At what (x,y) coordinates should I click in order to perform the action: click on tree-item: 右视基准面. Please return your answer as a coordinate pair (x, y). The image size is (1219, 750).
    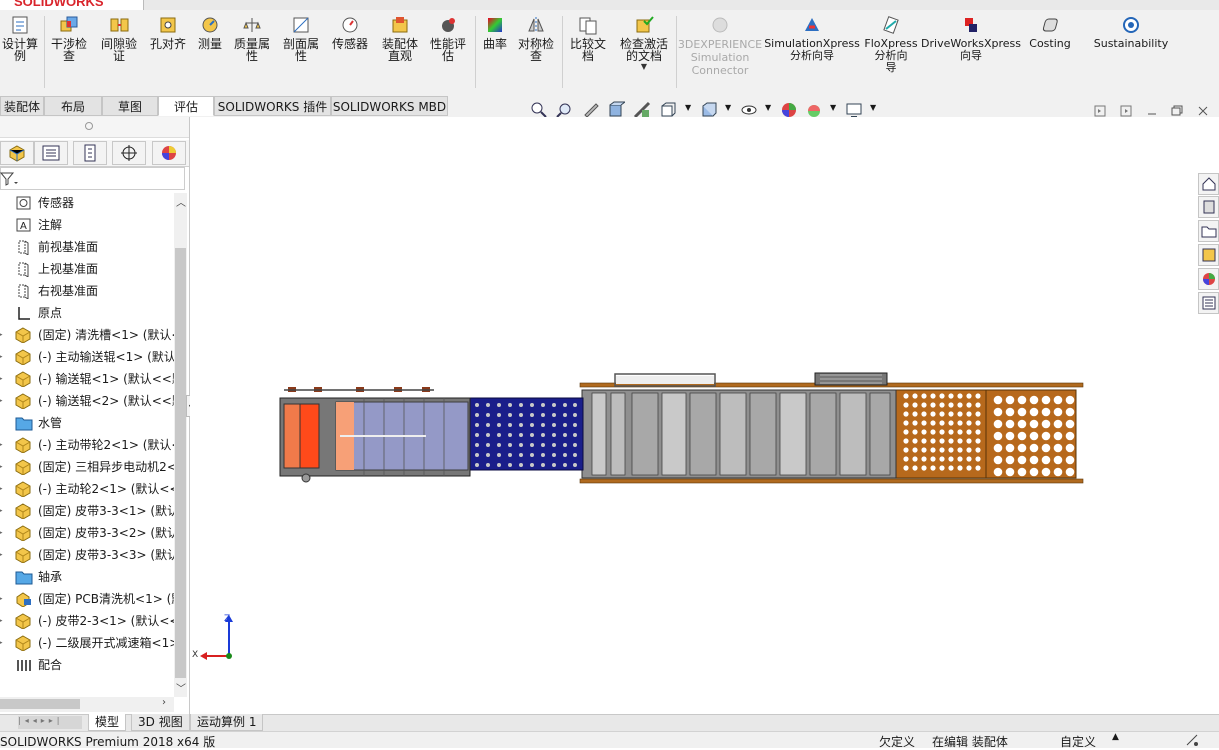
    Looking at the image, I should click on (87, 291).